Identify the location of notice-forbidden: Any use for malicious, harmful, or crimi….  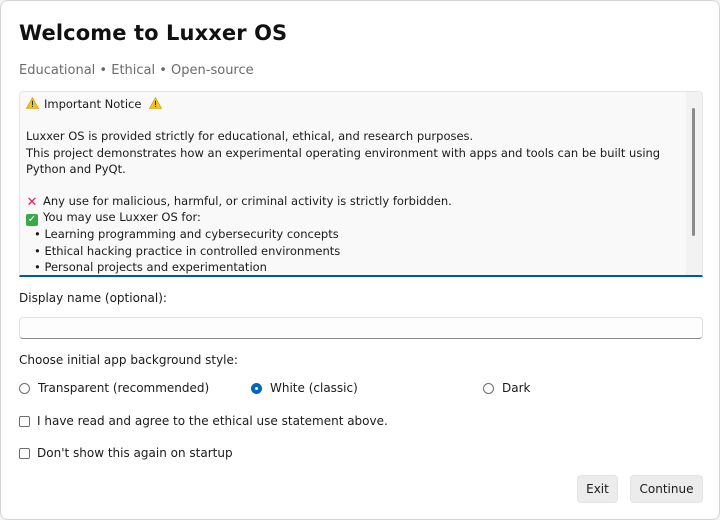
(247, 201).